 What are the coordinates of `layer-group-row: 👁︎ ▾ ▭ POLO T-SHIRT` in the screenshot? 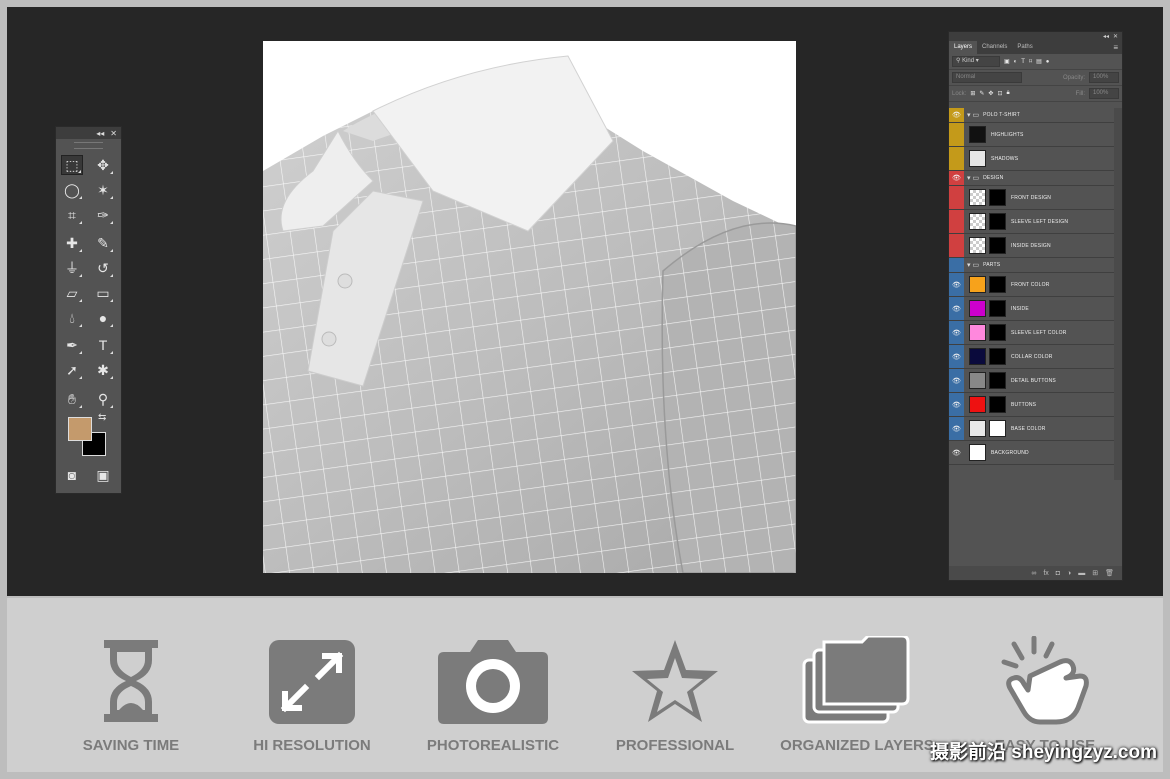 It's located at (1031, 115).